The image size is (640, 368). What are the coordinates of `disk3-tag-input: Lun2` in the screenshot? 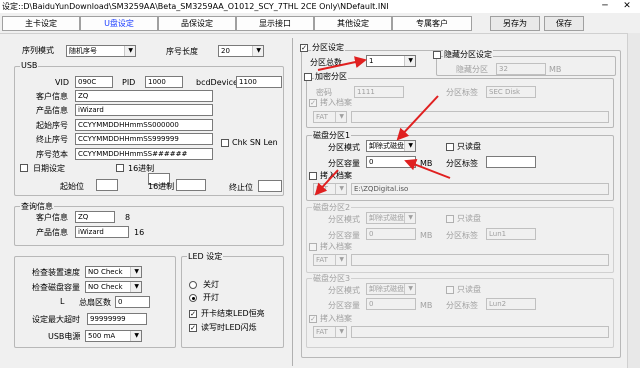 It's located at (511, 304).